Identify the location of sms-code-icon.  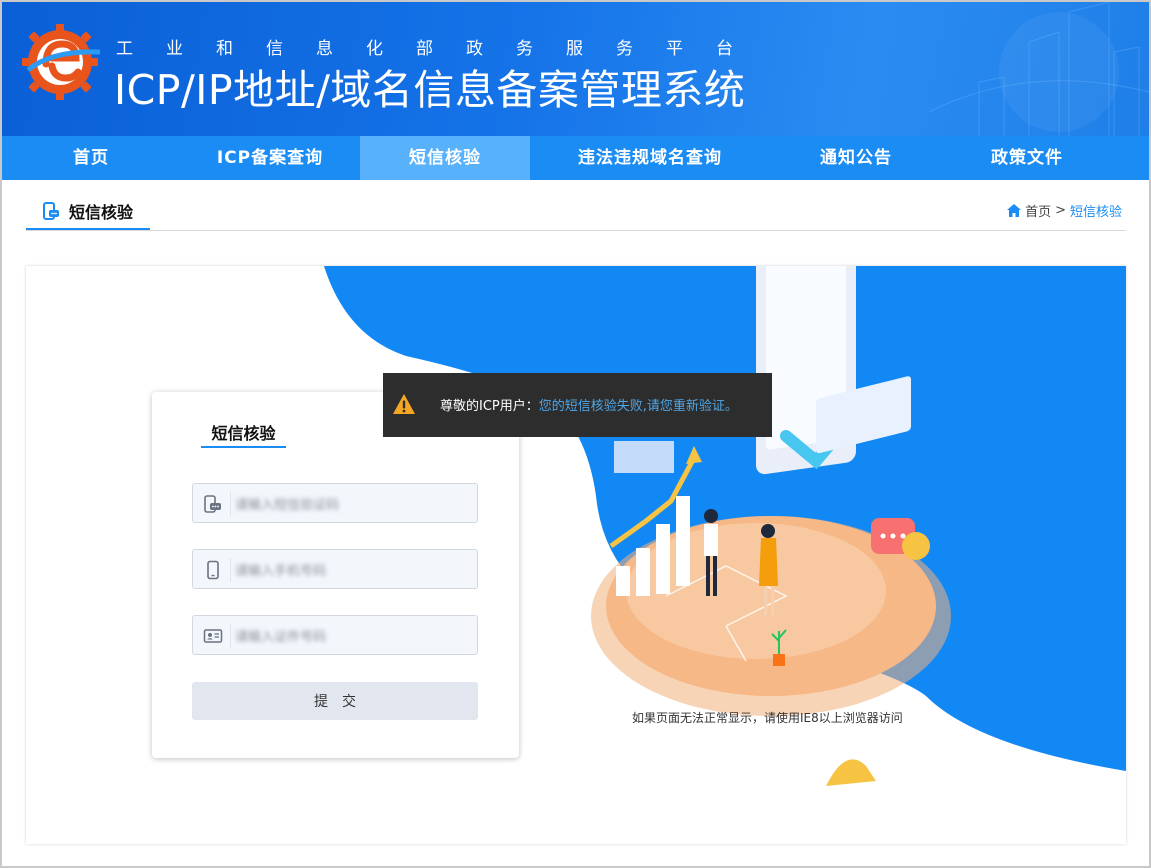
(212, 504).